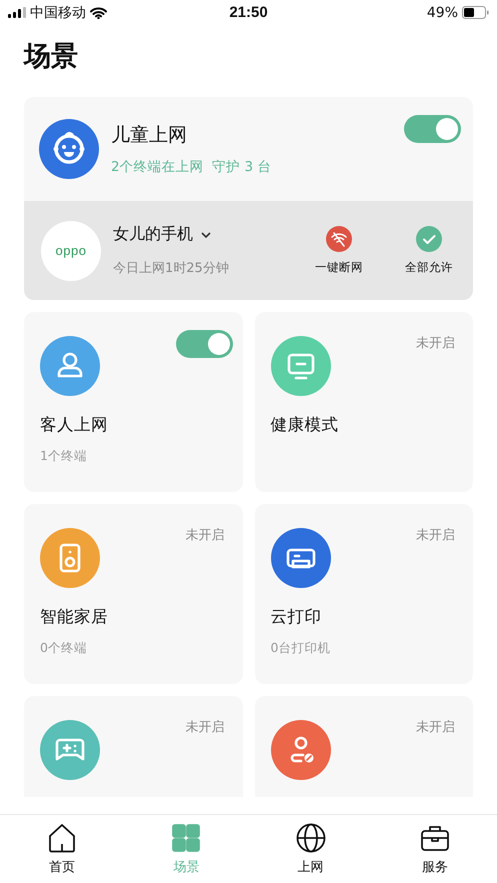 Image resolution: width=497 pixels, height=883 pixels. What do you see at coordinates (71, 250) in the screenshot?
I see `phone-brand-logo: oppo` at bounding box center [71, 250].